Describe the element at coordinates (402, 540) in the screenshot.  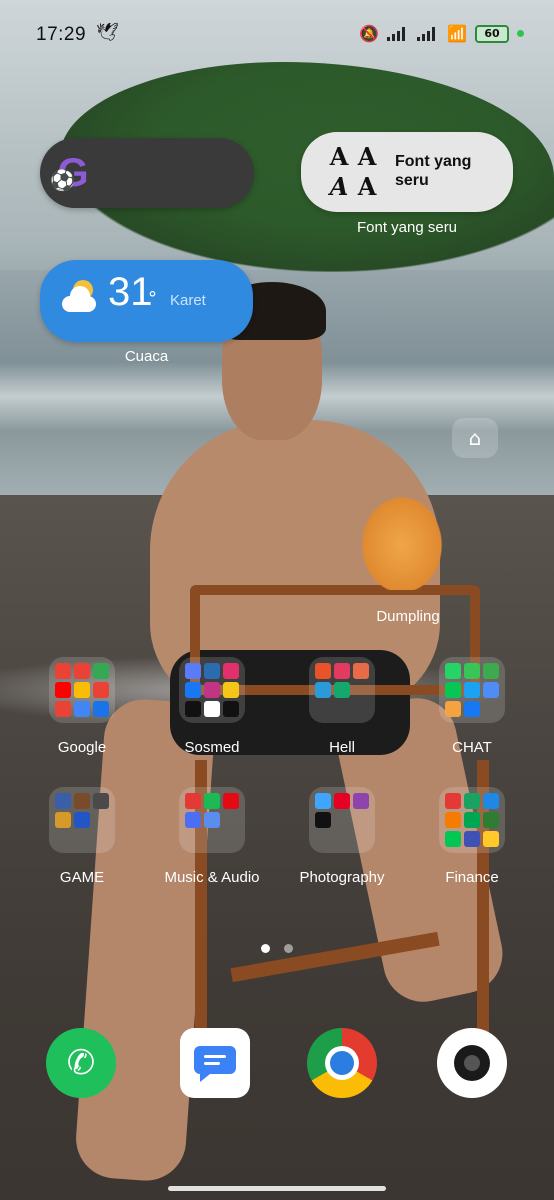
I see `dumpling-pet-widget` at that location.